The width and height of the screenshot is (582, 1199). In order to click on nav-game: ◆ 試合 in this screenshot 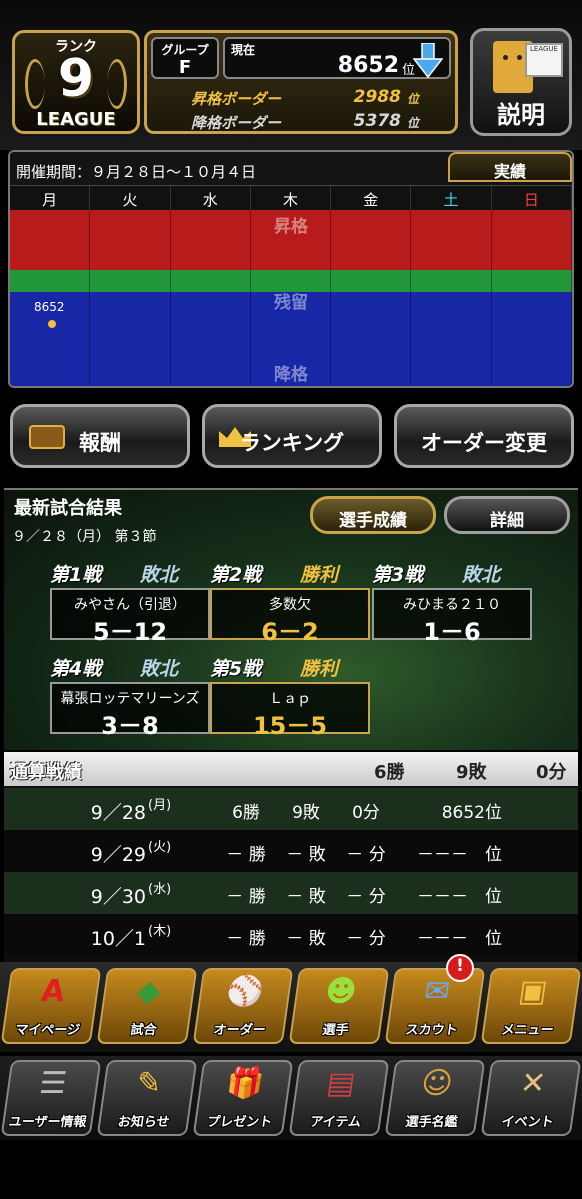, I will do `click(147, 1006)`.